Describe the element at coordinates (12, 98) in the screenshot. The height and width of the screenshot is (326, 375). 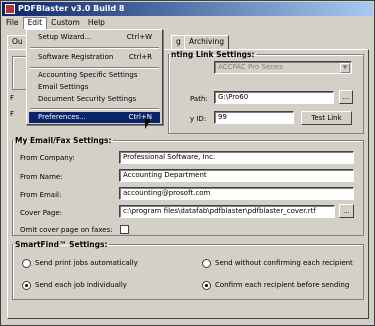
I see `hidden-label-a: F` at that location.